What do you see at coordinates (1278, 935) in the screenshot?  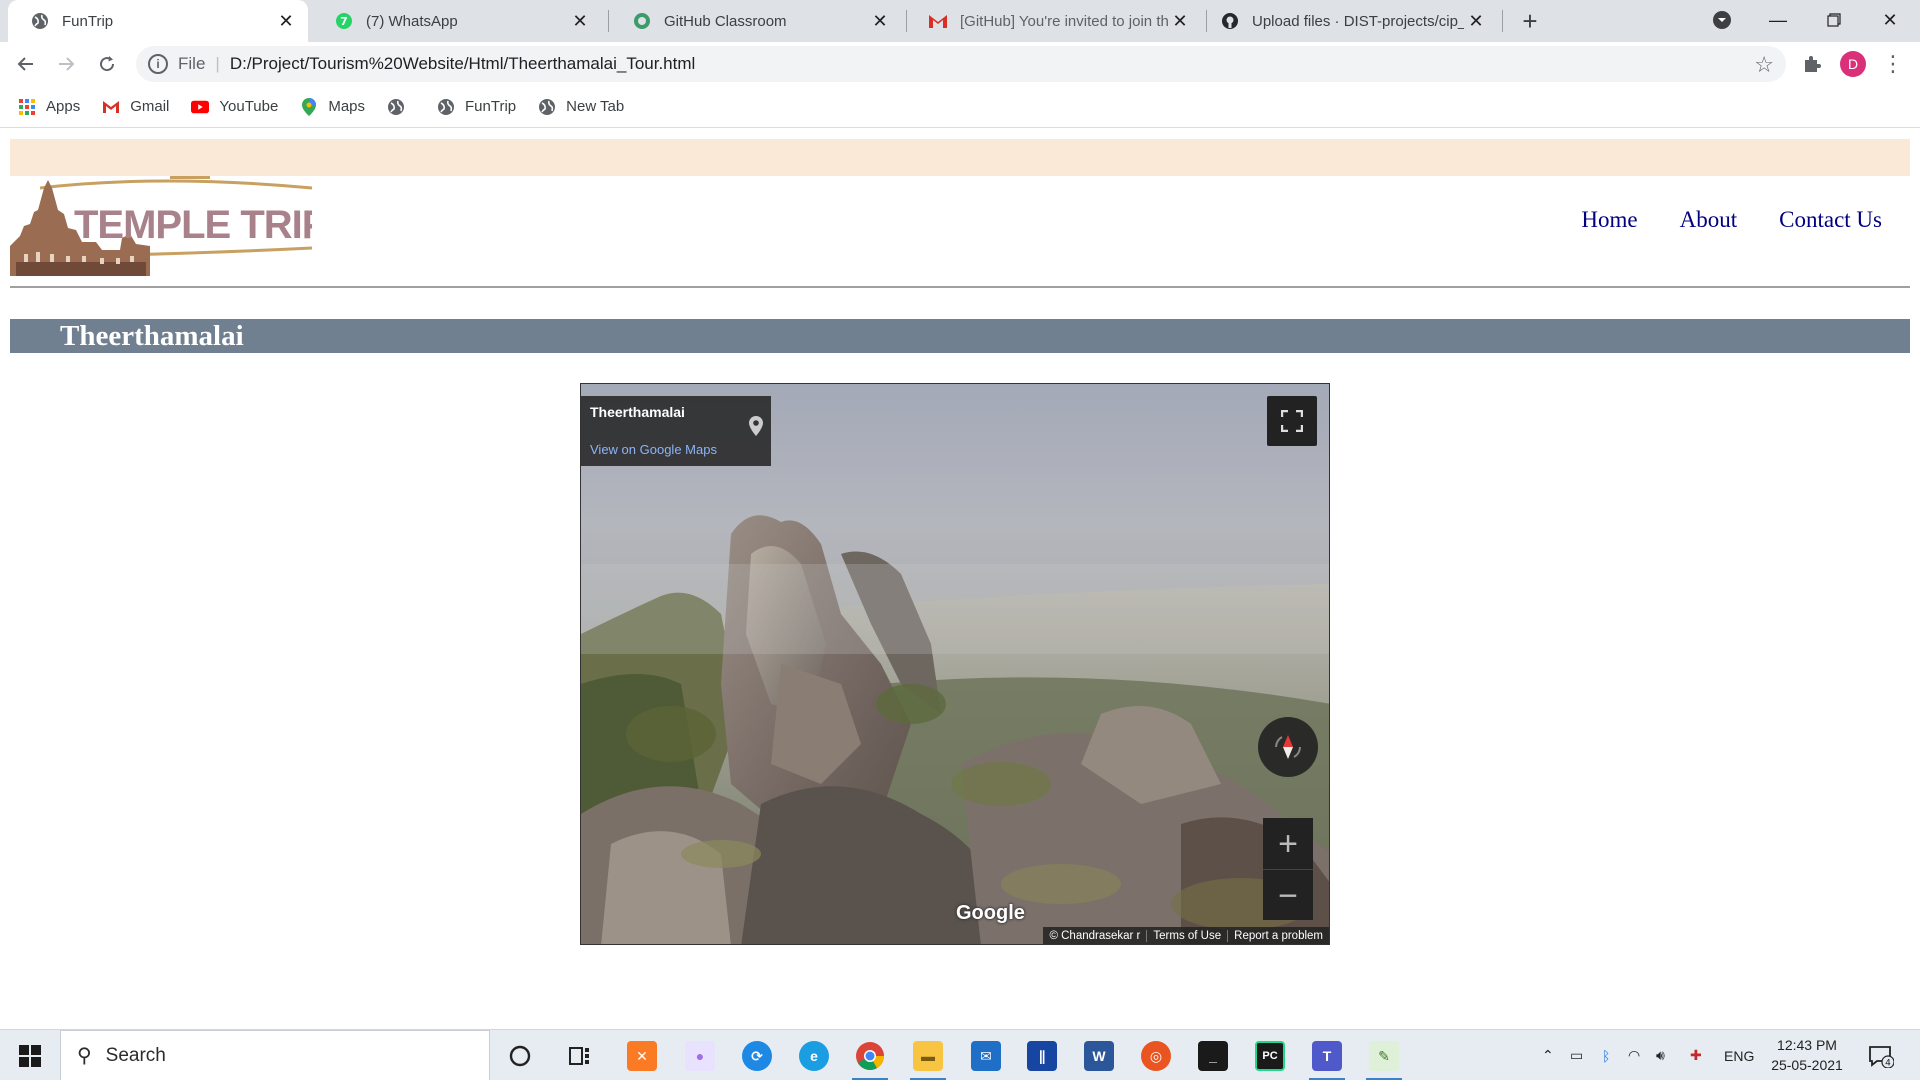 I see `report-problem-link: Report a problem` at bounding box center [1278, 935].